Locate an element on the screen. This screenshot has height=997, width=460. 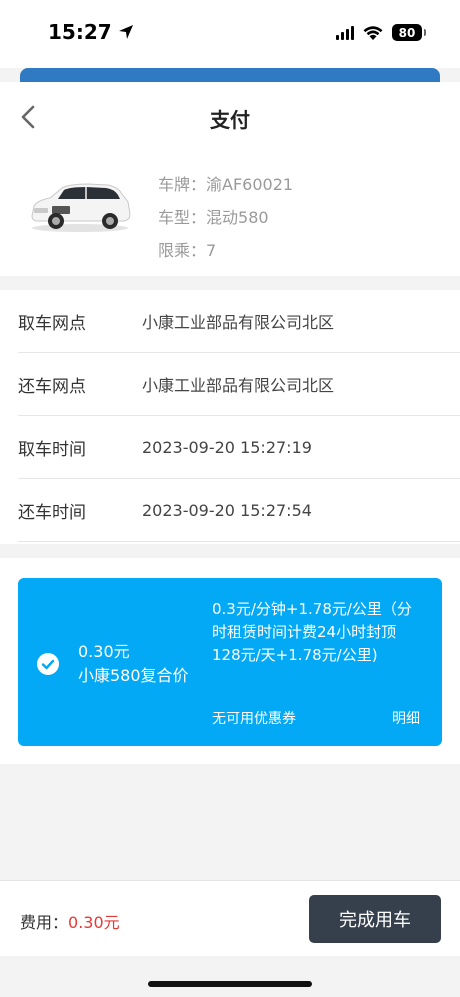
status-bar: 15:27 80 is located at coordinates (230, 34).